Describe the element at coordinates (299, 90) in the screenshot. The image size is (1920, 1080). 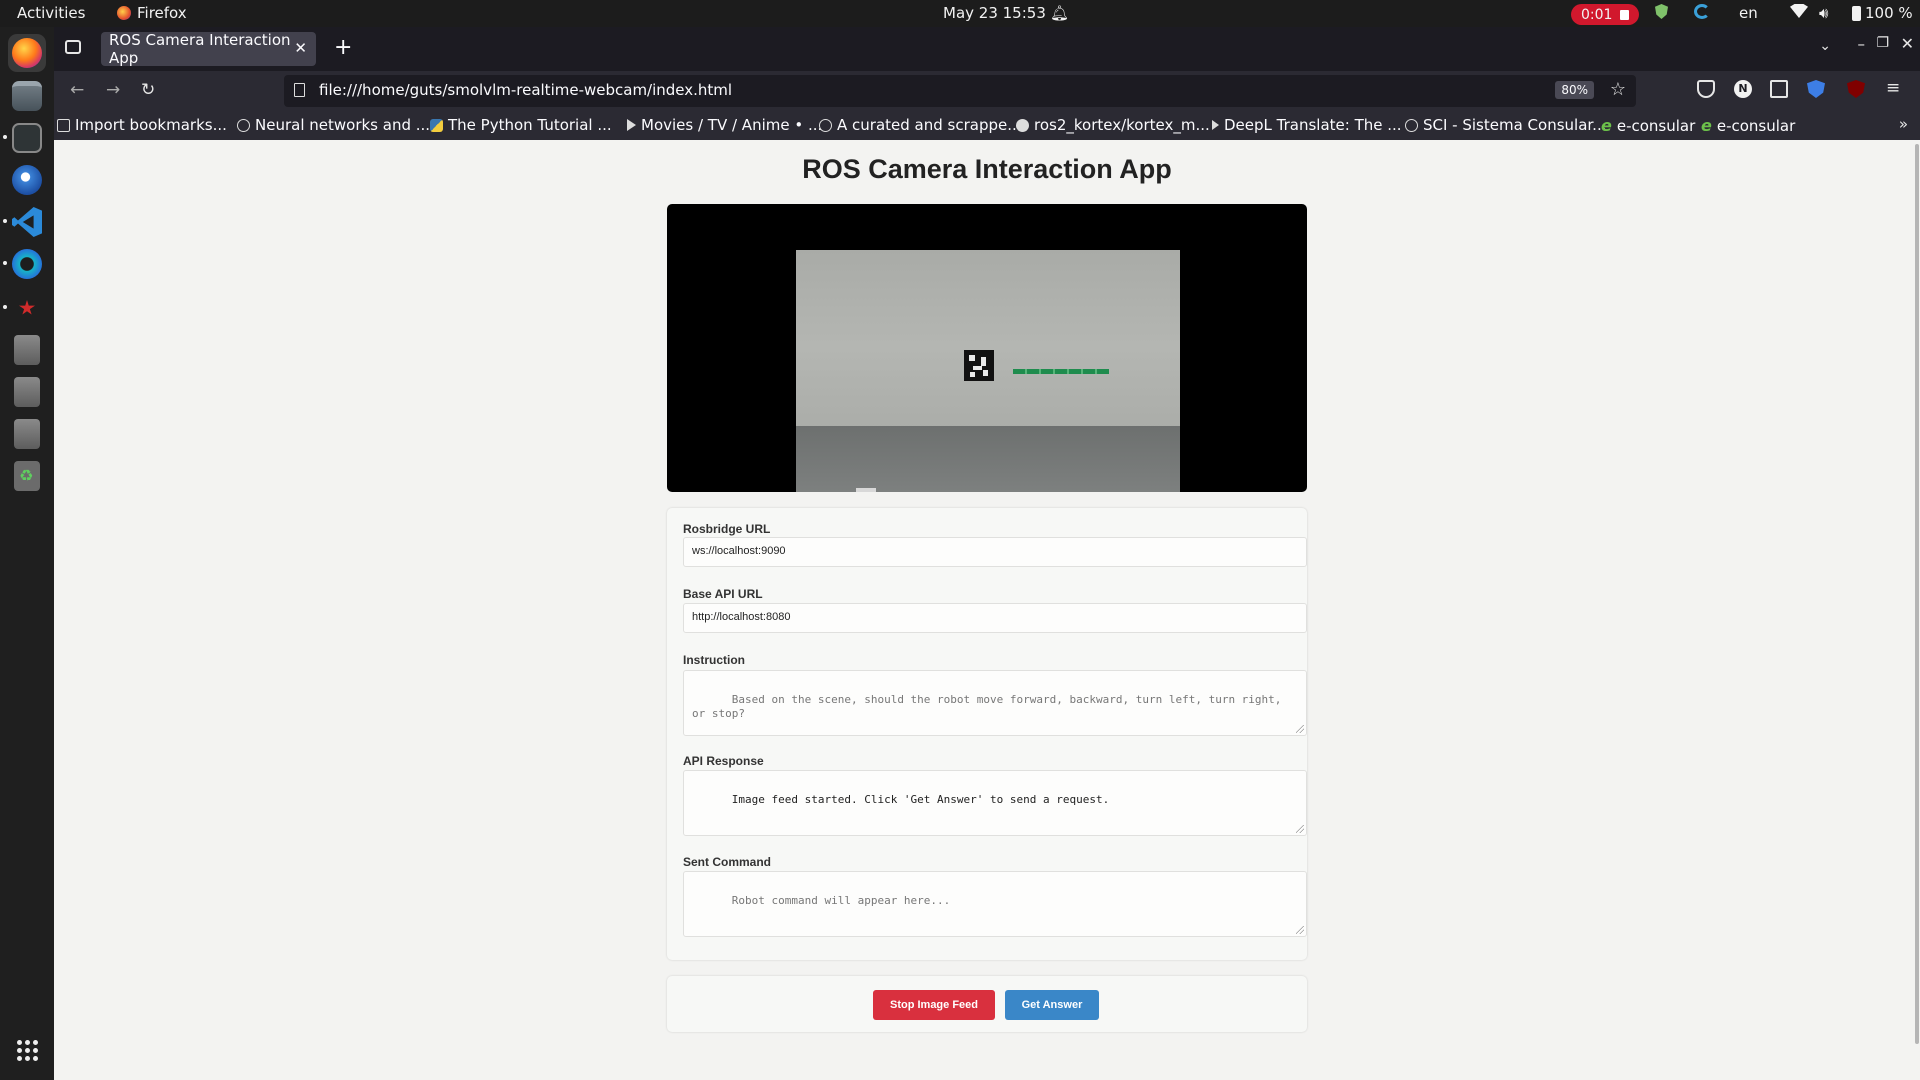
I see `page-icon` at that location.